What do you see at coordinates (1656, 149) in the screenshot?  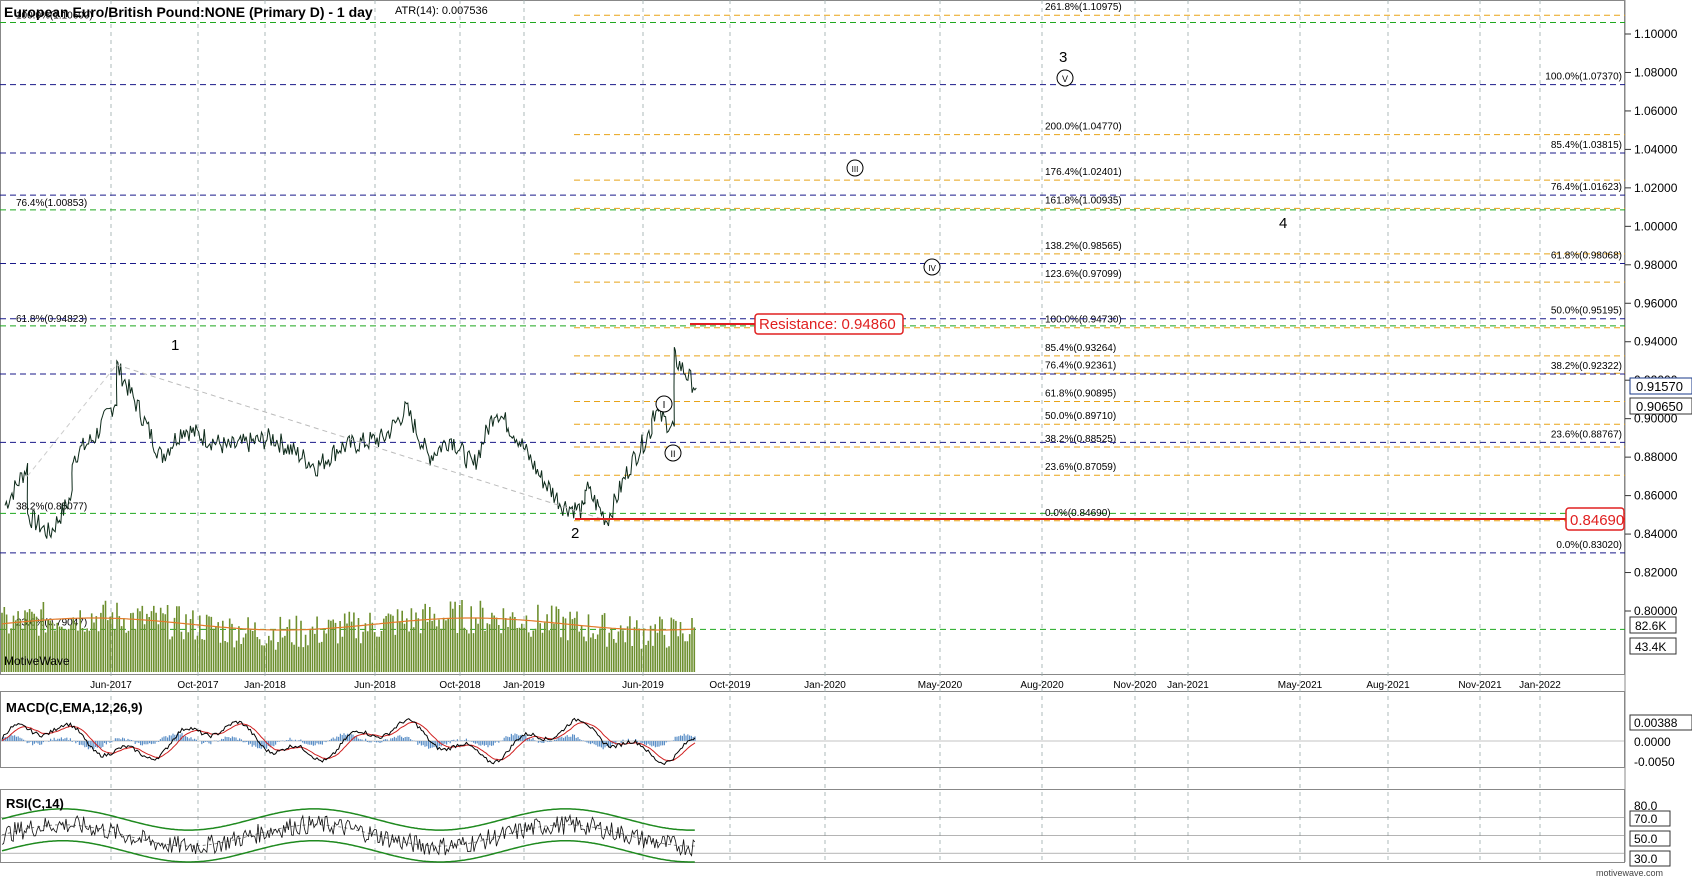 I see `price-tick-3: 1.04000` at bounding box center [1656, 149].